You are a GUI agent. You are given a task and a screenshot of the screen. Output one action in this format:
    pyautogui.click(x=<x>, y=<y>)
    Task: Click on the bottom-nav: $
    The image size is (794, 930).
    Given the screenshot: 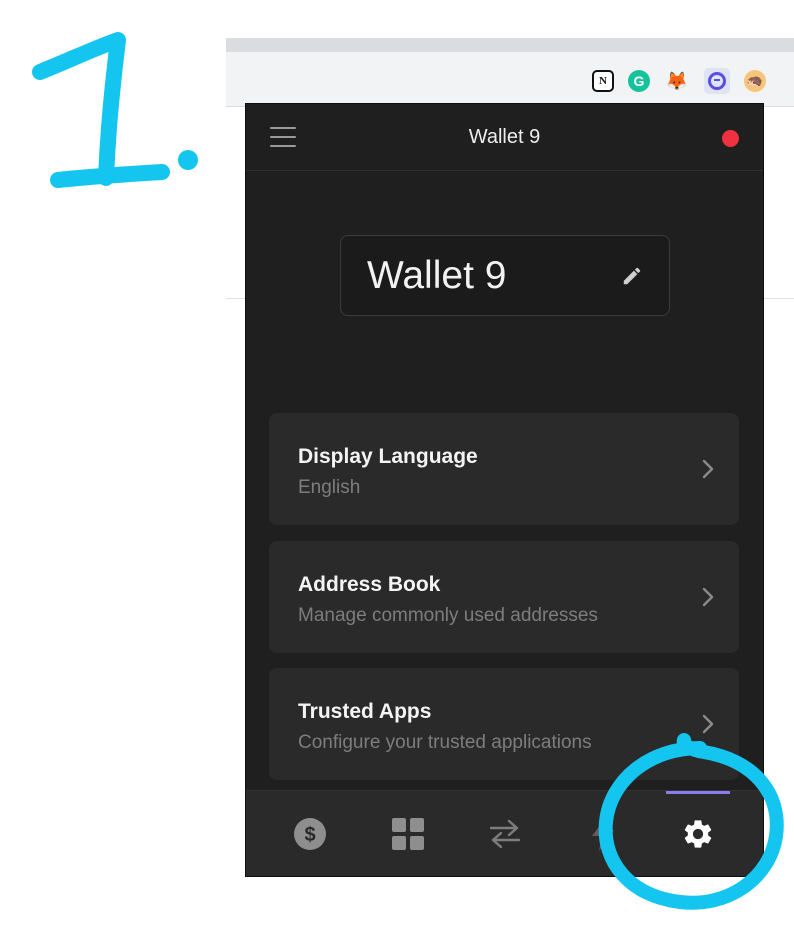 What is the action you would take?
    pyautogui.click(x=504, y=833)
    